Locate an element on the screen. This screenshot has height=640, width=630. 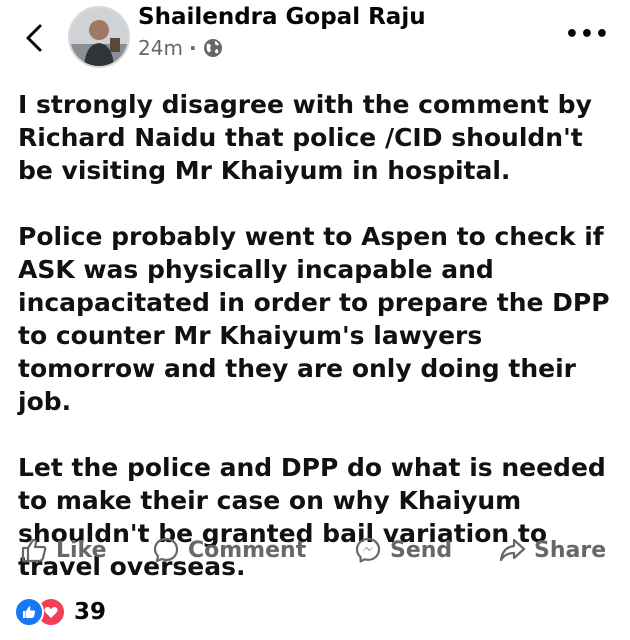
comment-label: Comment is located at coordinates (247, 550).